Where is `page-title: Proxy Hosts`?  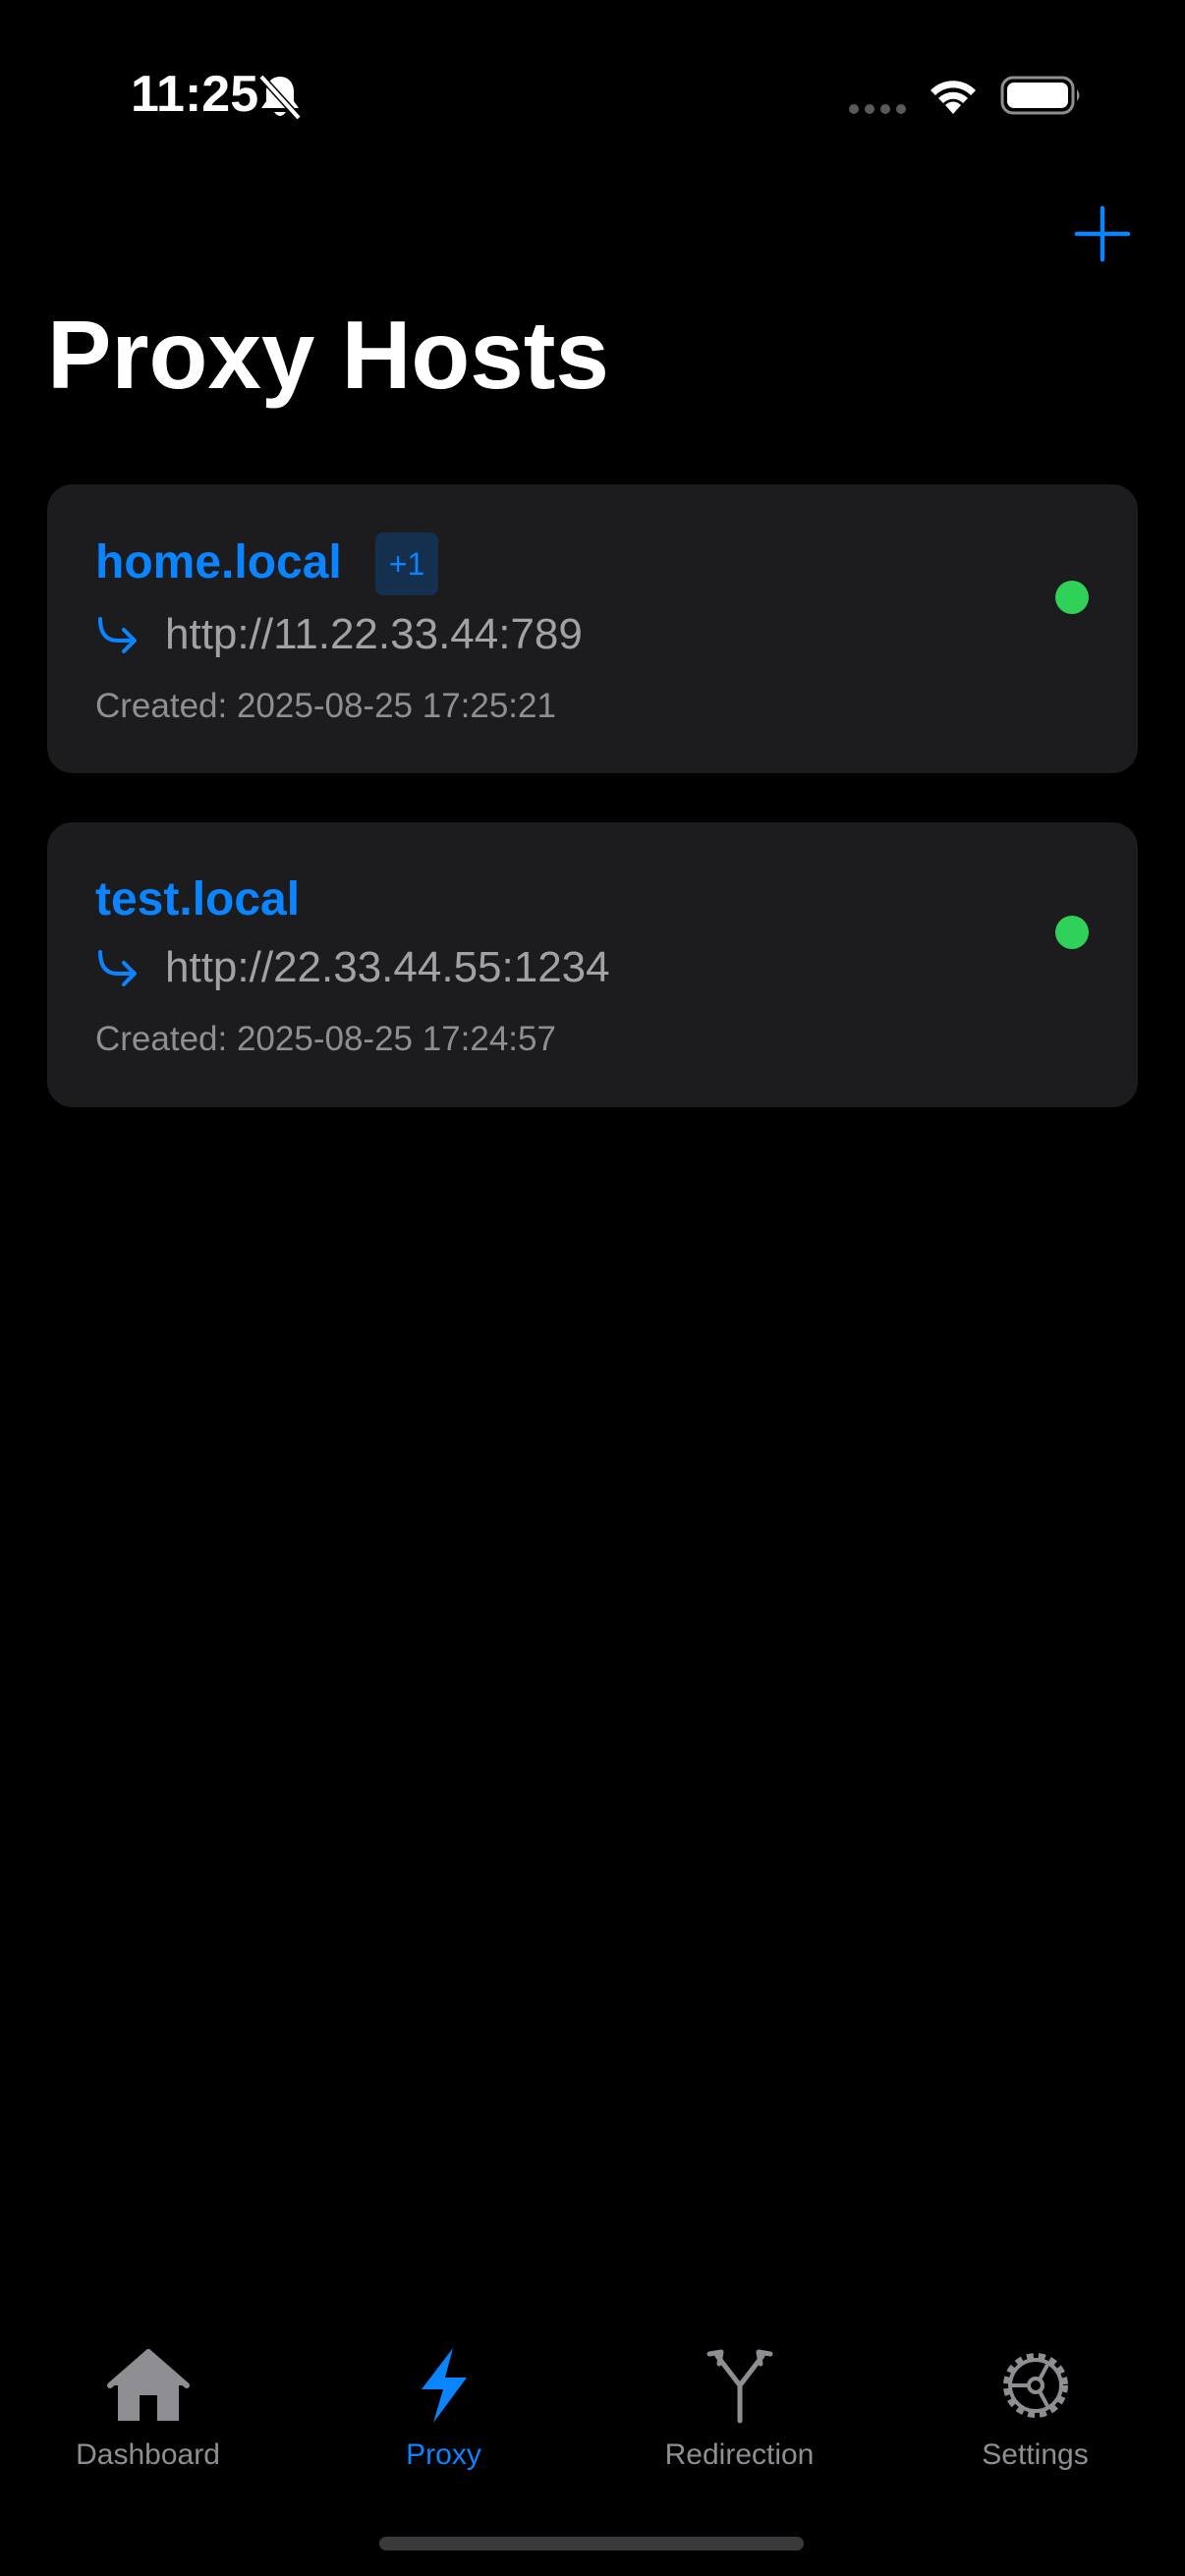 page-title: Proxy Hosts is located at coordinates (328, 355).